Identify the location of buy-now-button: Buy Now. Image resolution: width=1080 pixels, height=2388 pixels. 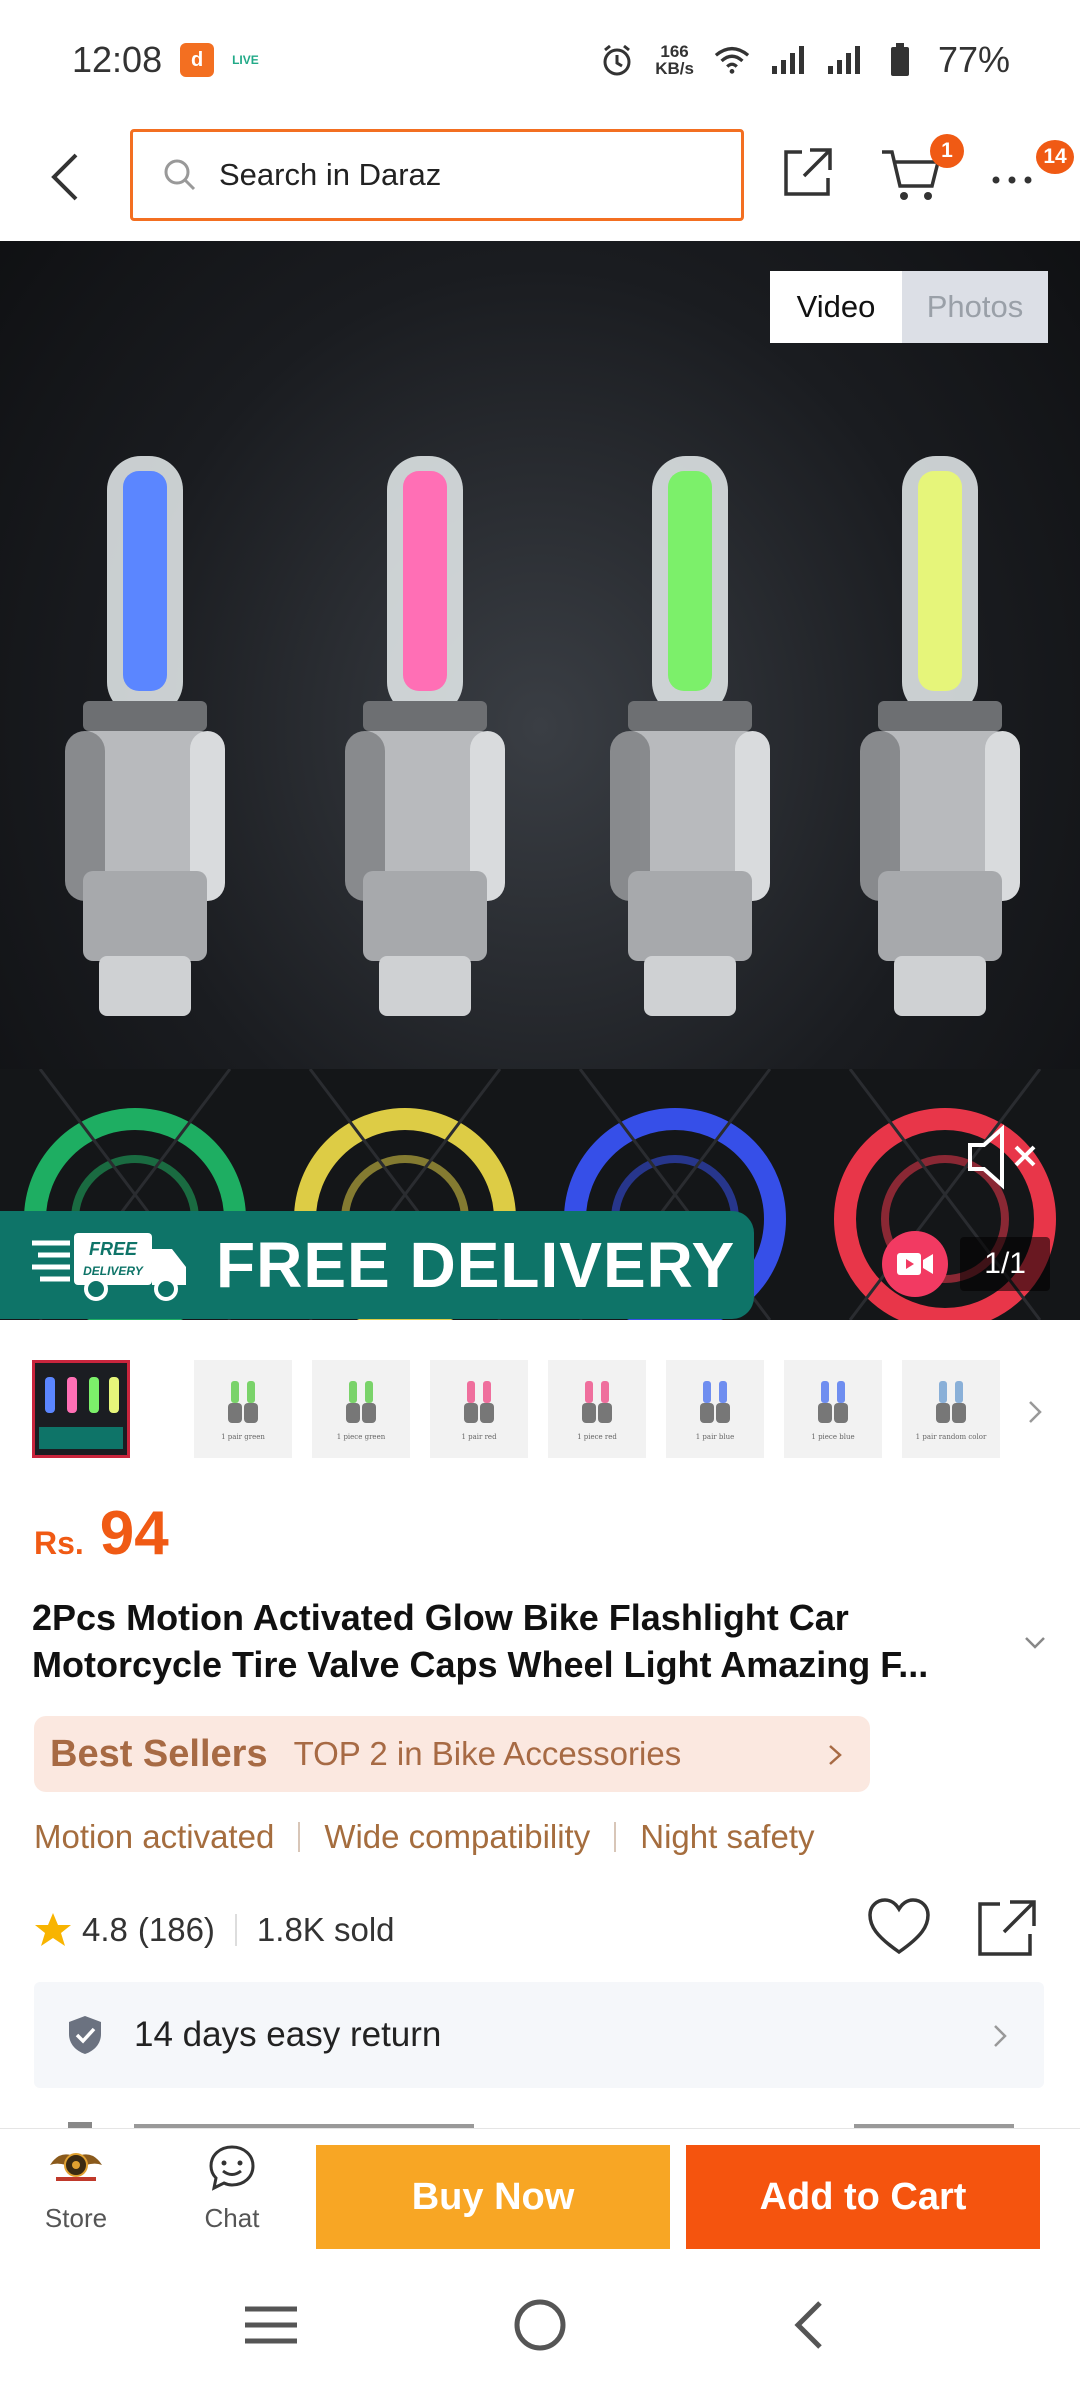
(493, 2197).